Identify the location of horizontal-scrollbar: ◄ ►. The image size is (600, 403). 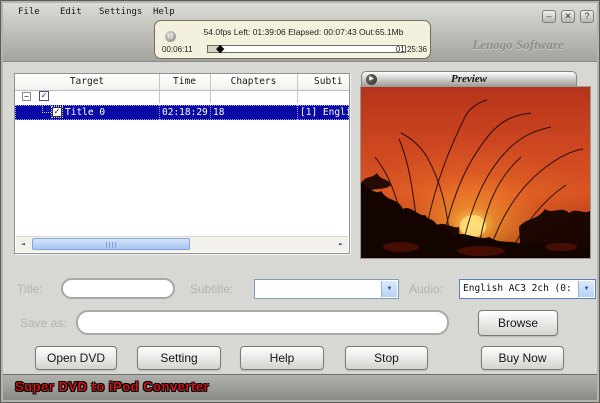
(182, 244).